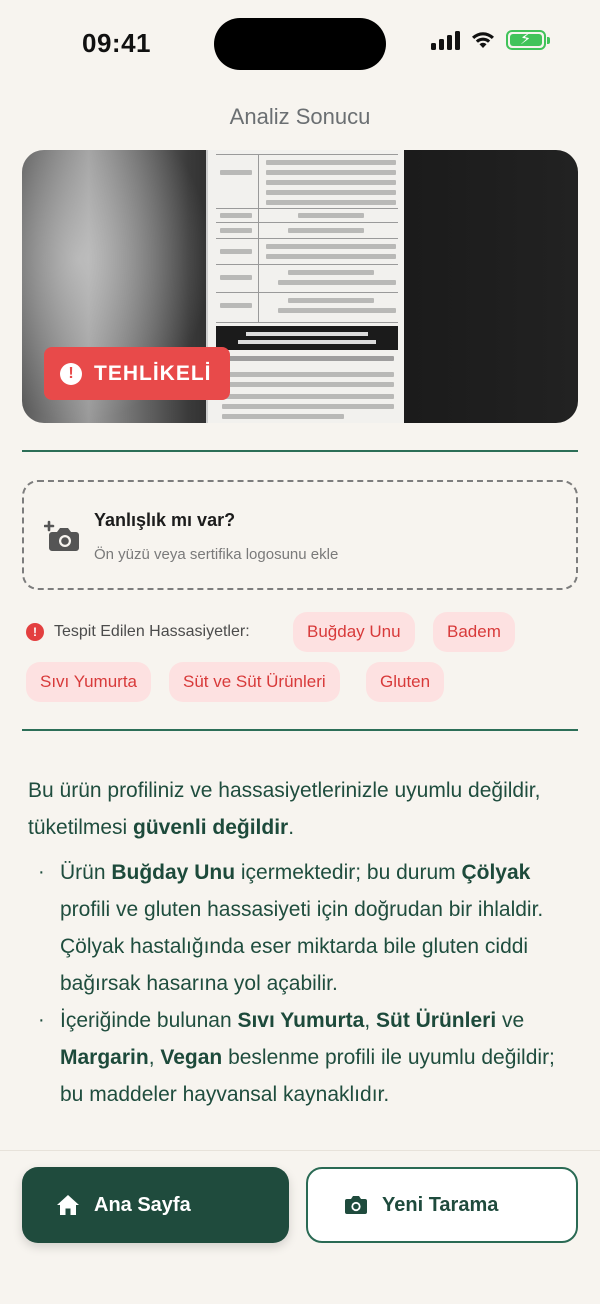  What do you see at coordinates (300, 1227) in the screenshot?
I see `bottom-action-bar: Ana Sayfa Yeni Tarama` at bounding box center [300, 1227].